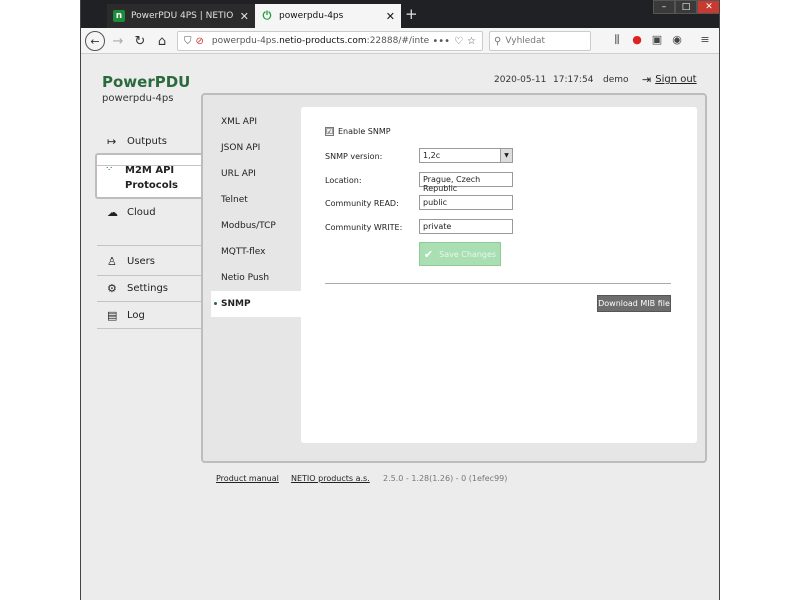 The height and width of the screenshot is (600, 800). What do you see at coordinates (364, 227) in the screenshot?
I see `community-write-label: Community WRITE:` at bounding box center [364, 227].